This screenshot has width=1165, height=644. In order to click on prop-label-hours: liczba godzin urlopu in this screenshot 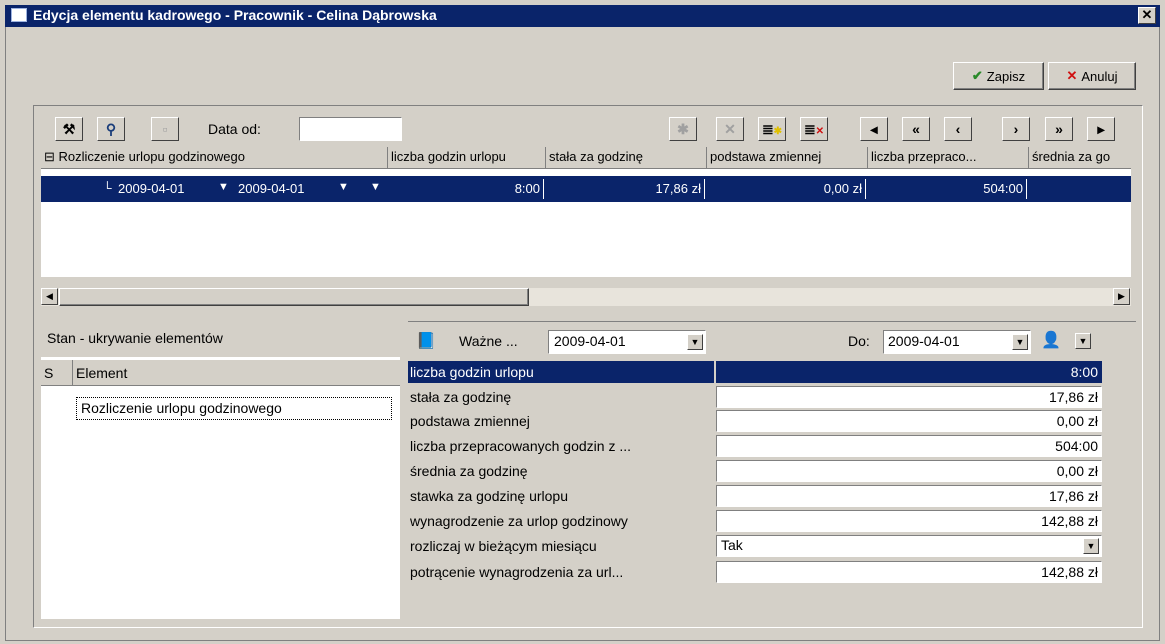, I will do `click(561, 372)`.